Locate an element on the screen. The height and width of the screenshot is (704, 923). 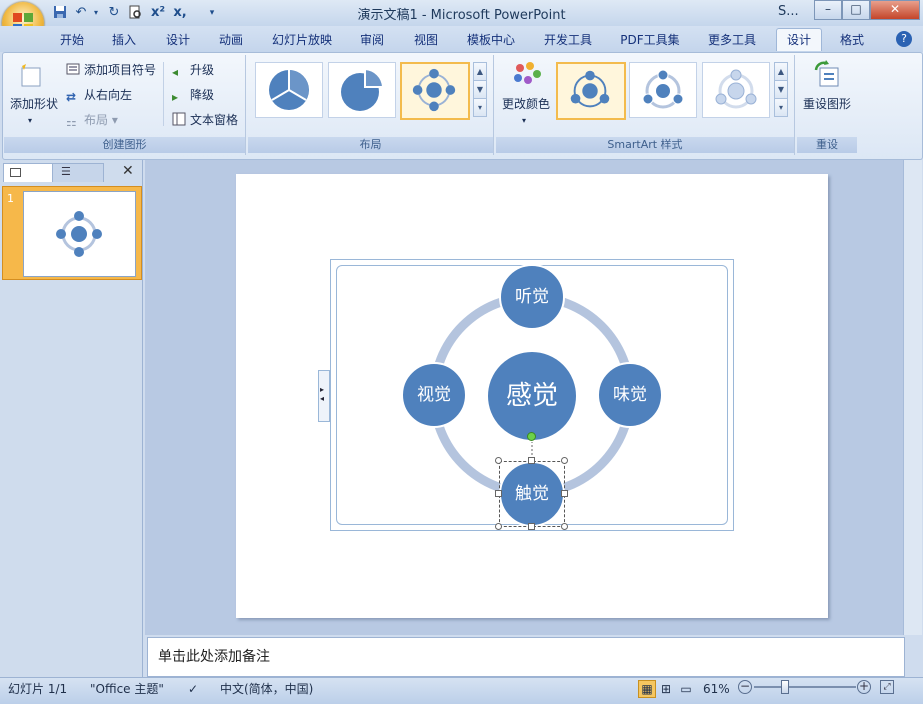
tab-review: 审阅 is located at coordinates (372, 40).